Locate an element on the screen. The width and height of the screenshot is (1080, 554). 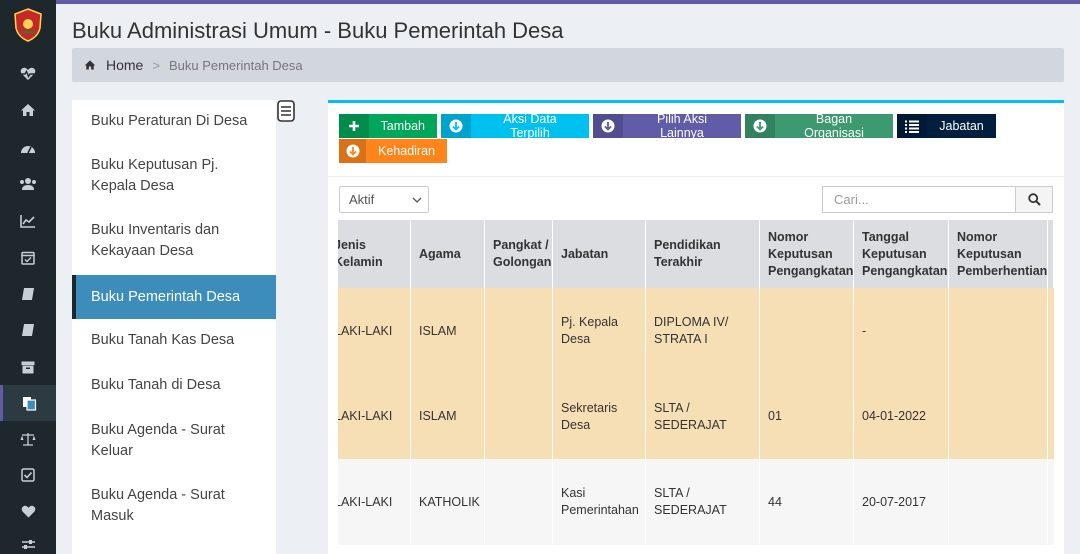
header-pendidikan: Pendidikan Terakhir is located at coordinates (703, 254).